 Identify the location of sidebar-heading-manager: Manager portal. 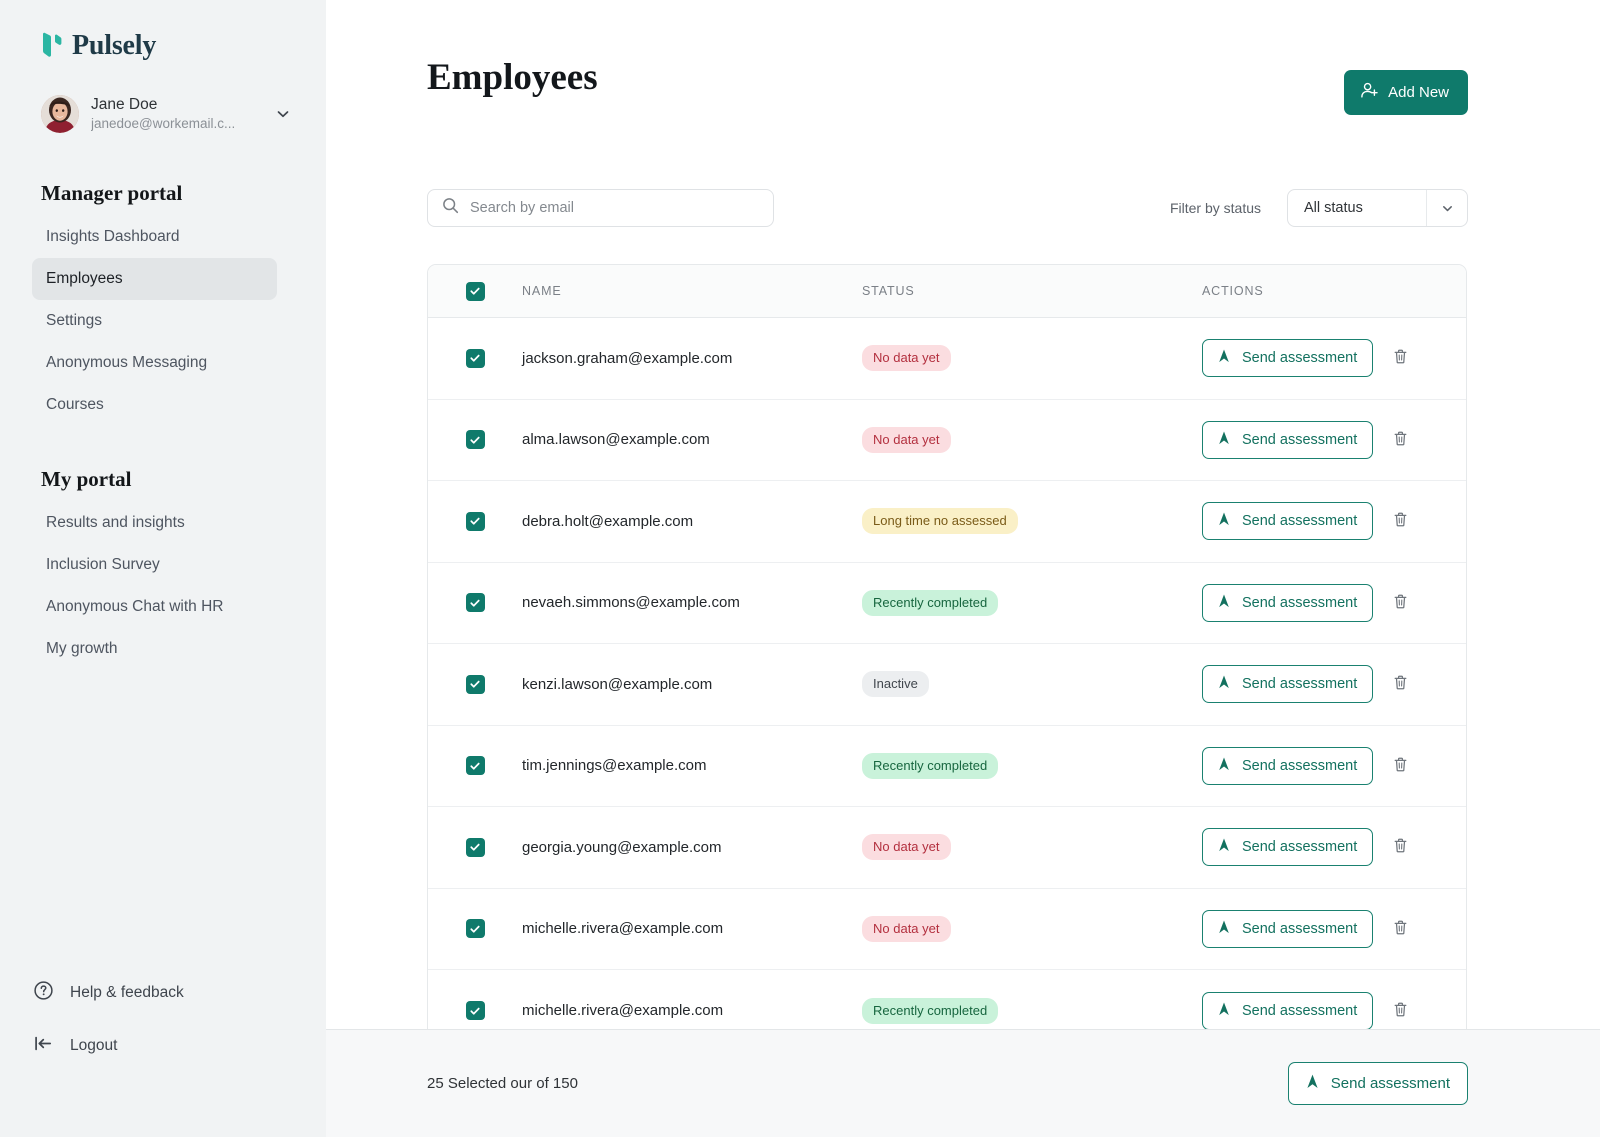
(112, 193).